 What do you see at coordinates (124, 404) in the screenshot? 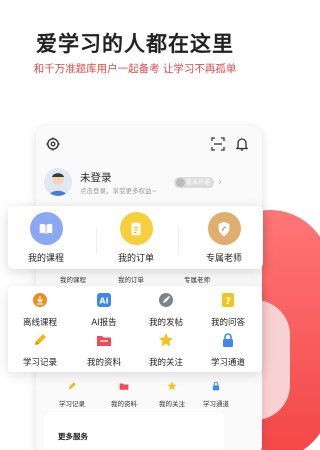
I see `small-grid-label: 我的资料` at bounding box center [124, 404].